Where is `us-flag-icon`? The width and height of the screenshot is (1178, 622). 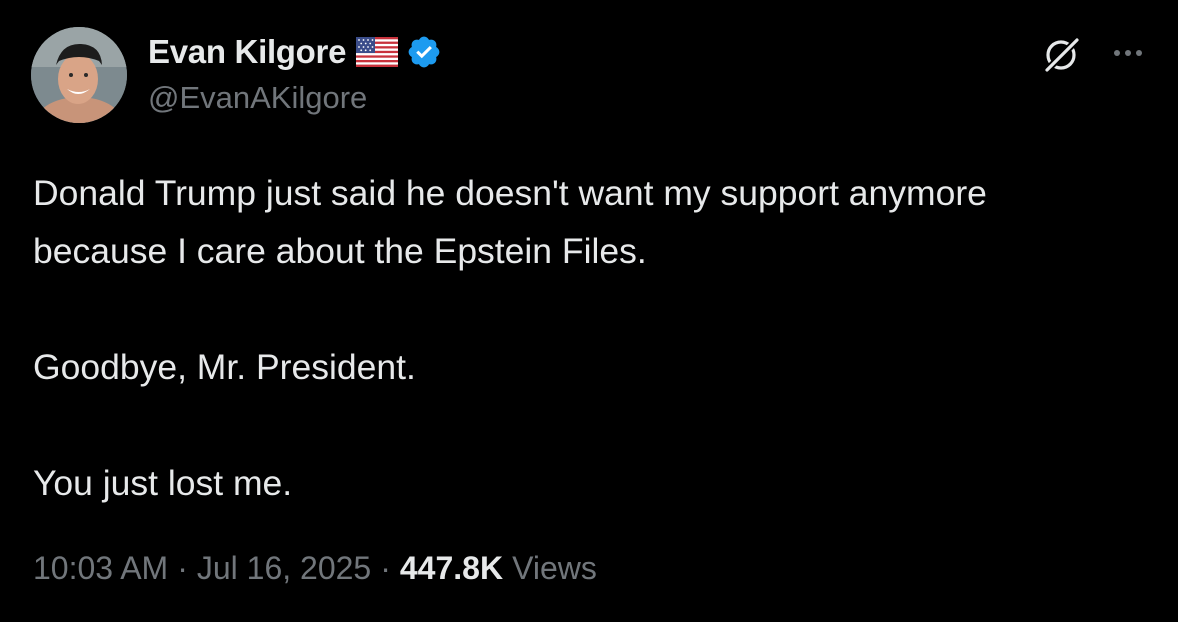
us-flag-icon is located at coordinates (377, 52).